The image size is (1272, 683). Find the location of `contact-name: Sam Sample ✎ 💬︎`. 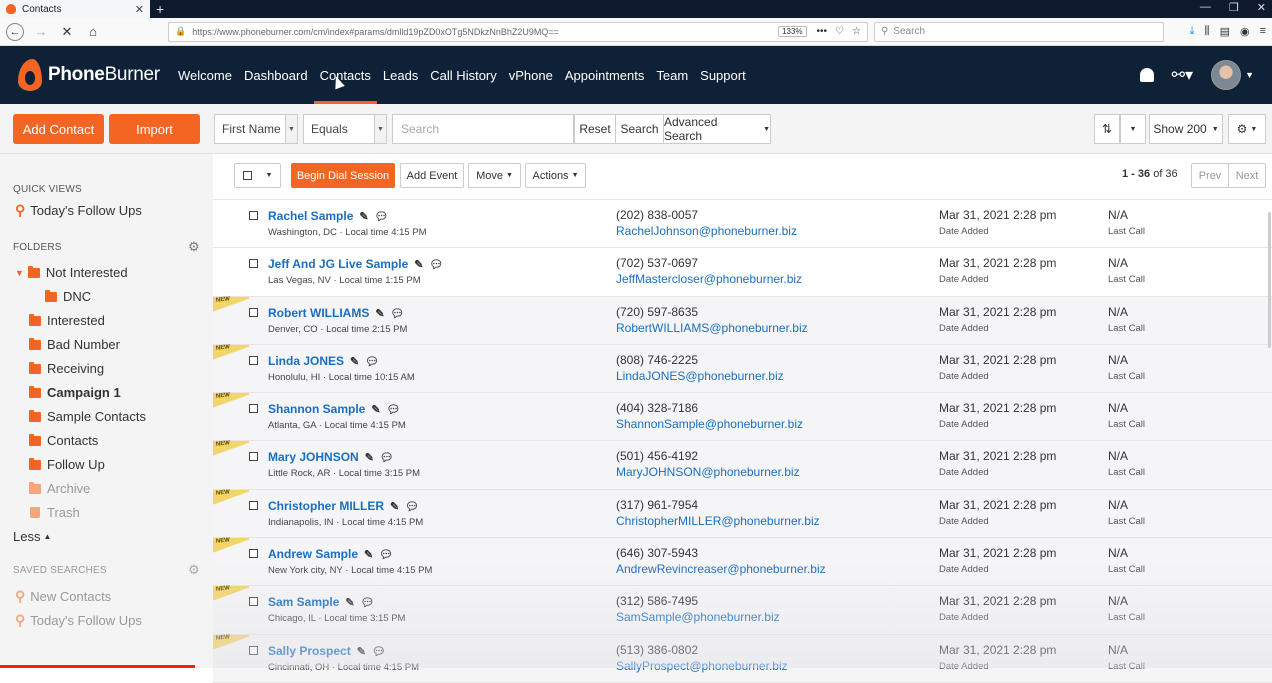

contact-name: Sam Sample ✎ 💬︎ is located at coordinates (321, 602).